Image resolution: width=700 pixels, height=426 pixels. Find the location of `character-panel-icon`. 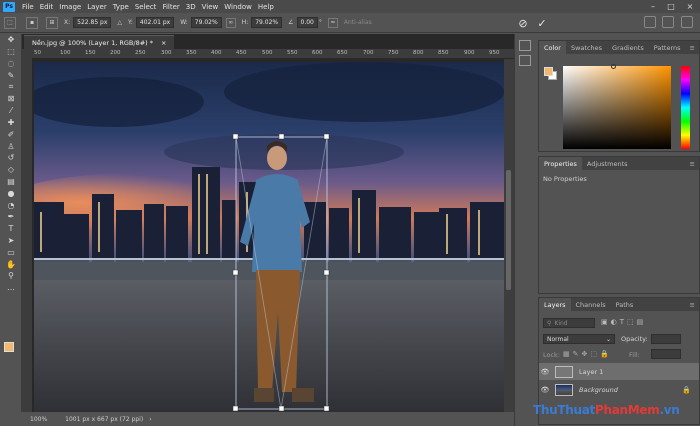

character-panel-icon is located at coordinates (525, 60).